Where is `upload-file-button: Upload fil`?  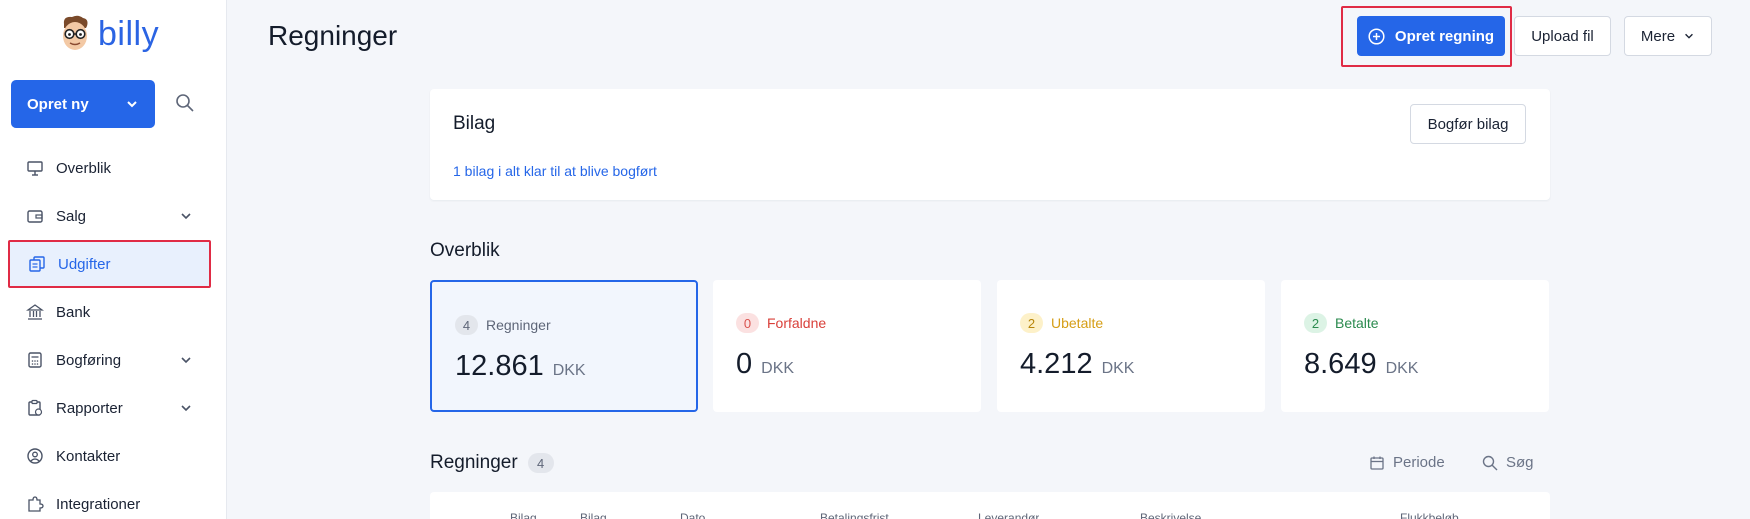 upload-file-button: Upload fil is located at coordinates (1562, 36).